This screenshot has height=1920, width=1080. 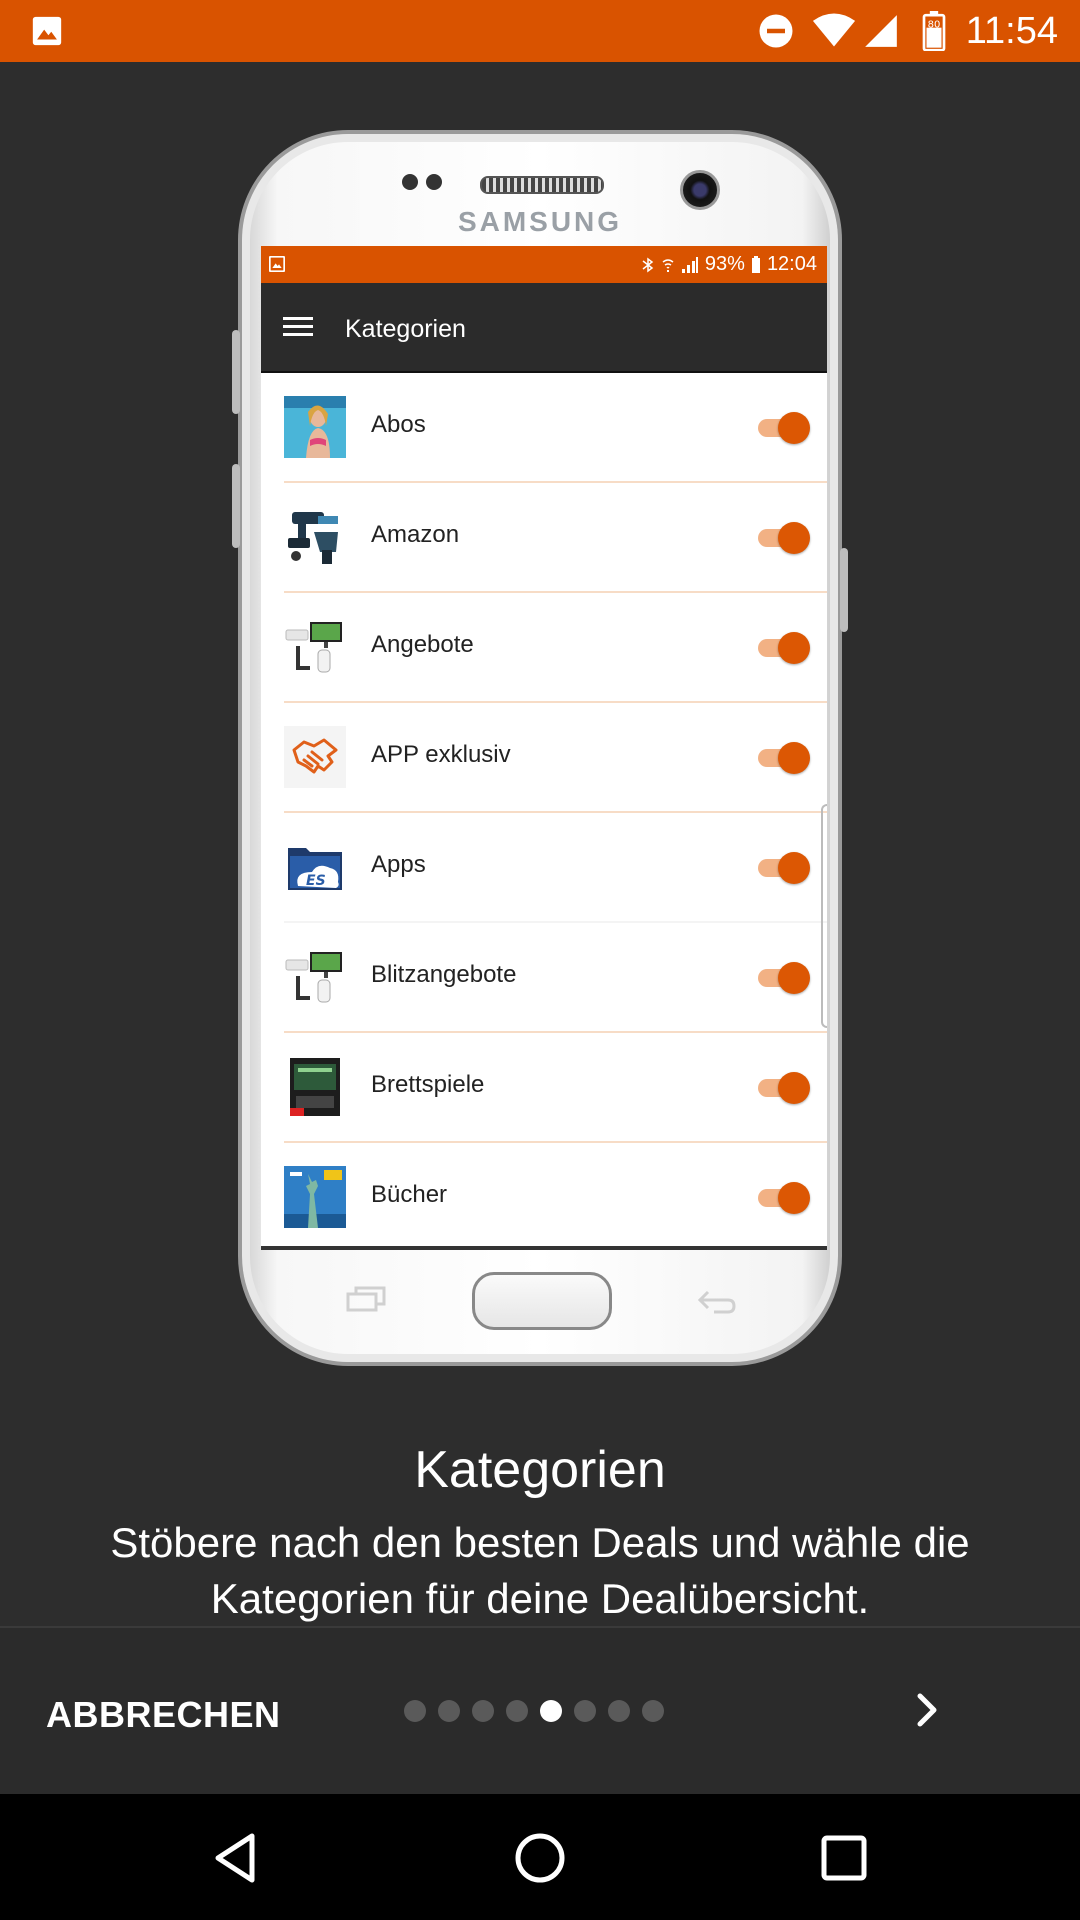 I want to click on category-row: Bücher, so click(x=555, y=1196).